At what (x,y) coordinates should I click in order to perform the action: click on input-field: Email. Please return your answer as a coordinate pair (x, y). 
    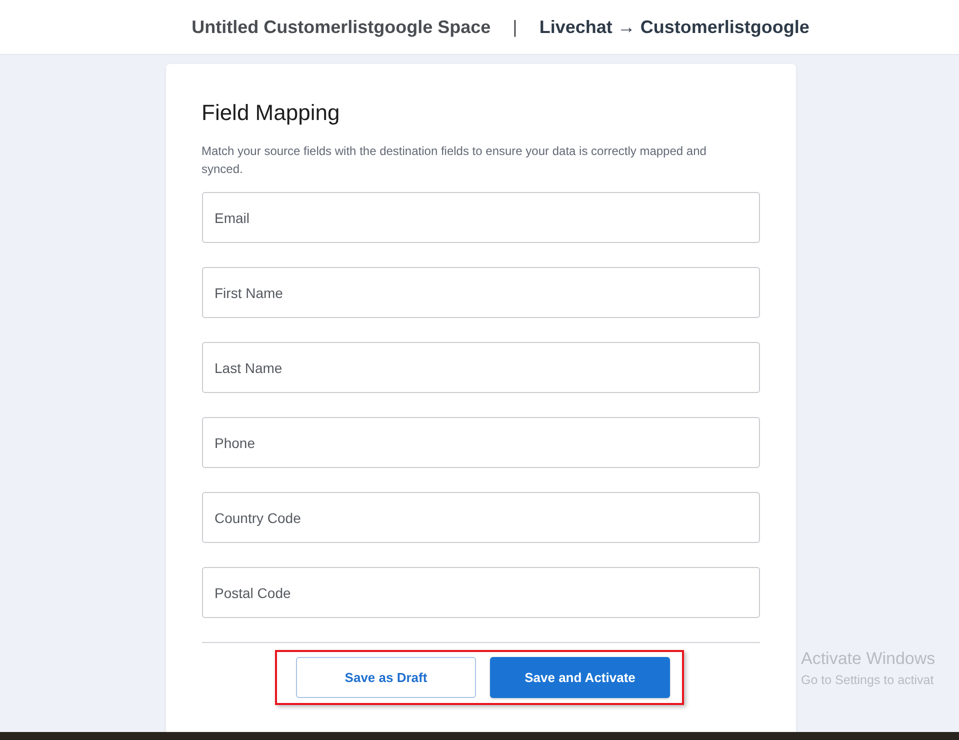
    Looking at the image, I should click on (481, 217).